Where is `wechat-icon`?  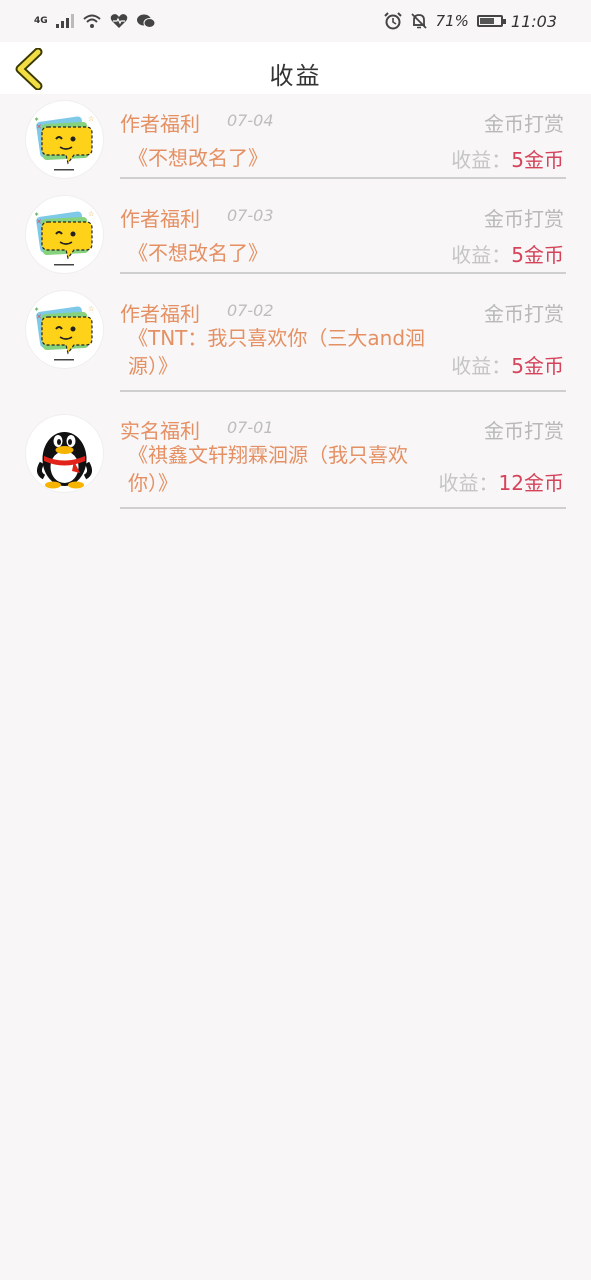
wechat-icon is located at coordinates (146, 21).